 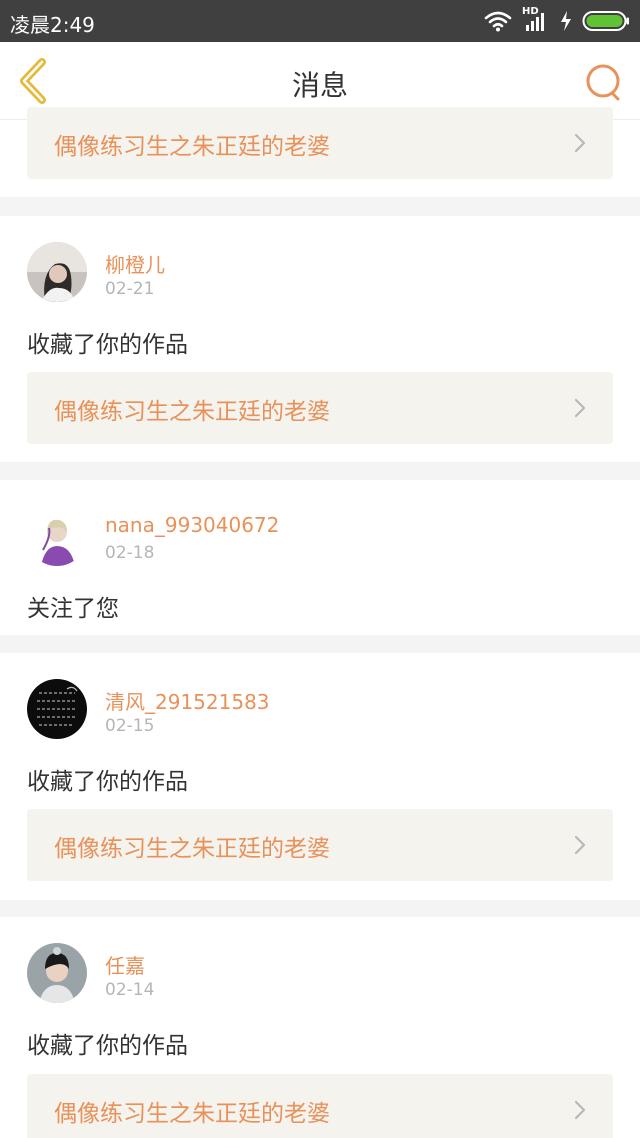 I want to click on user-name: 柳橙儿, so click(x=135, y=263).